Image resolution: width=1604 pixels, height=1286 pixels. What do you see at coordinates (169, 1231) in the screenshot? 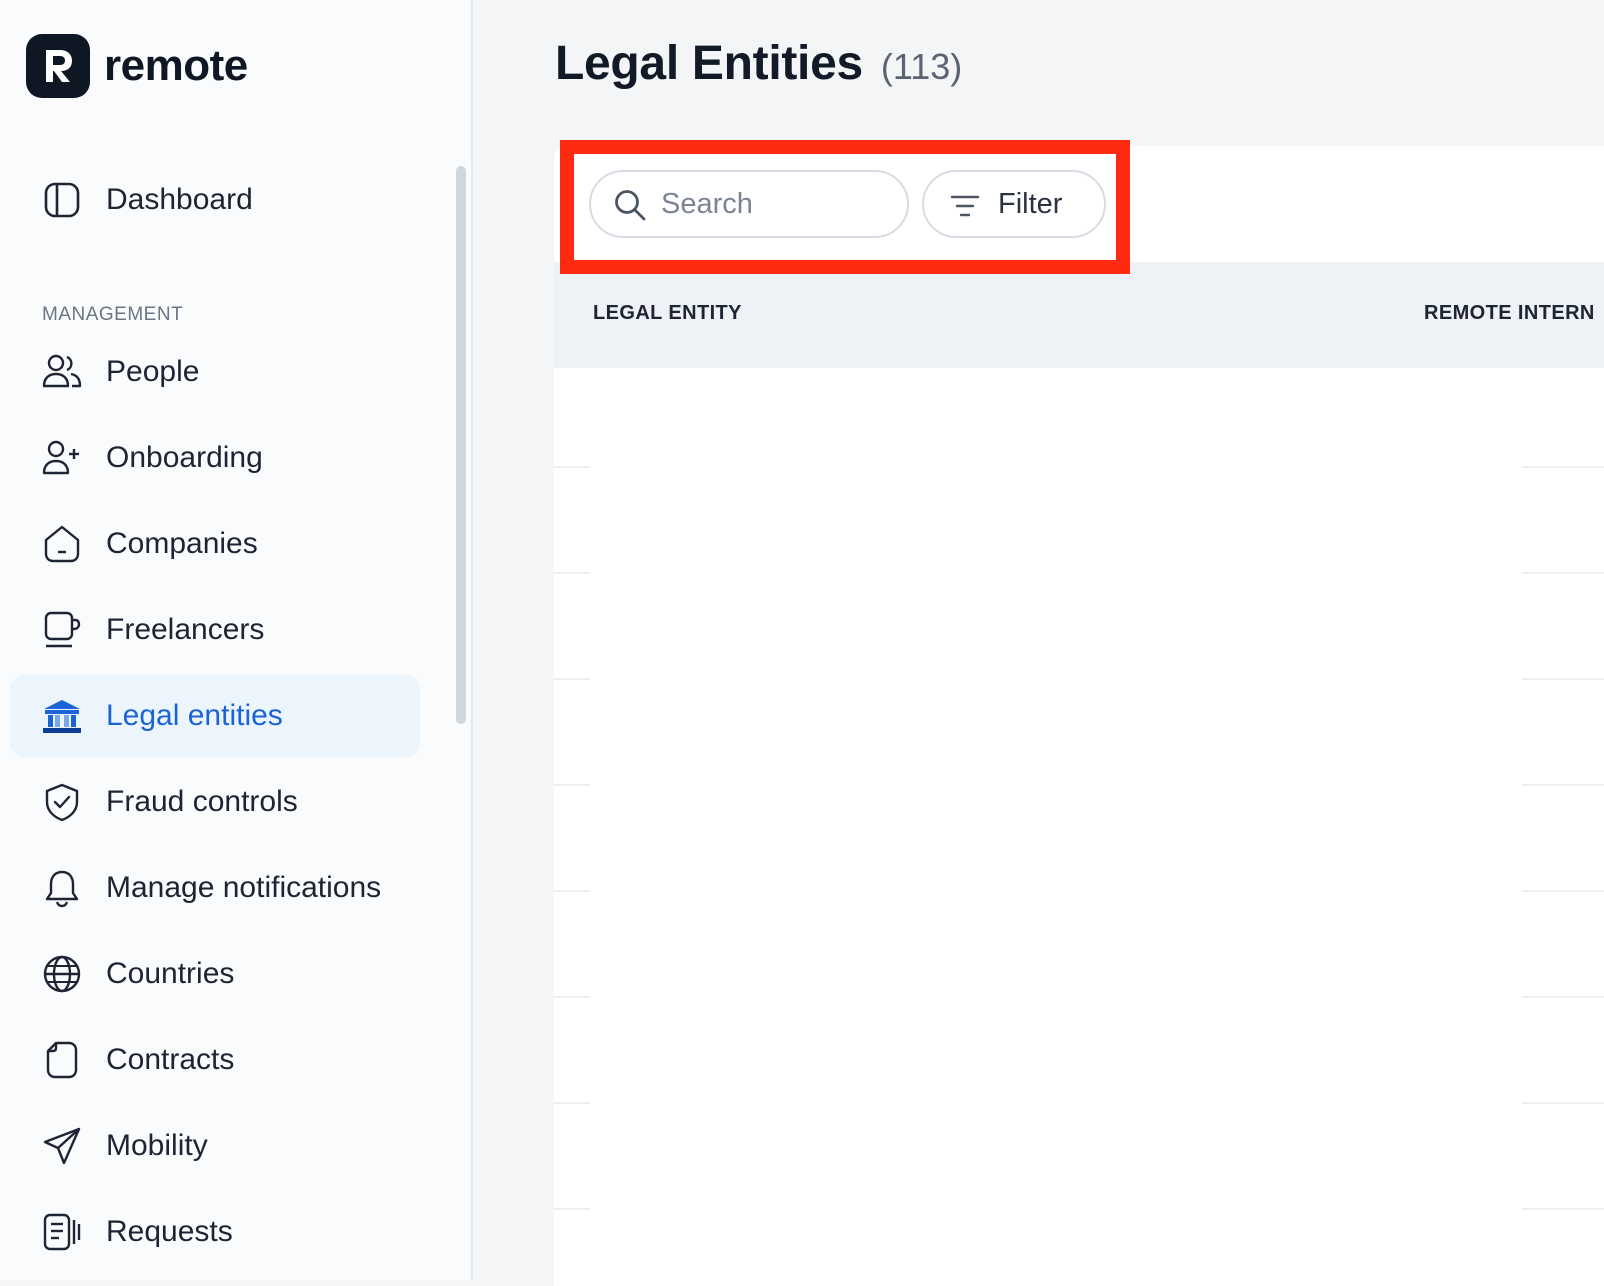
I see `sidebar-item-label: Requests` at bounding box center [169, 1231].